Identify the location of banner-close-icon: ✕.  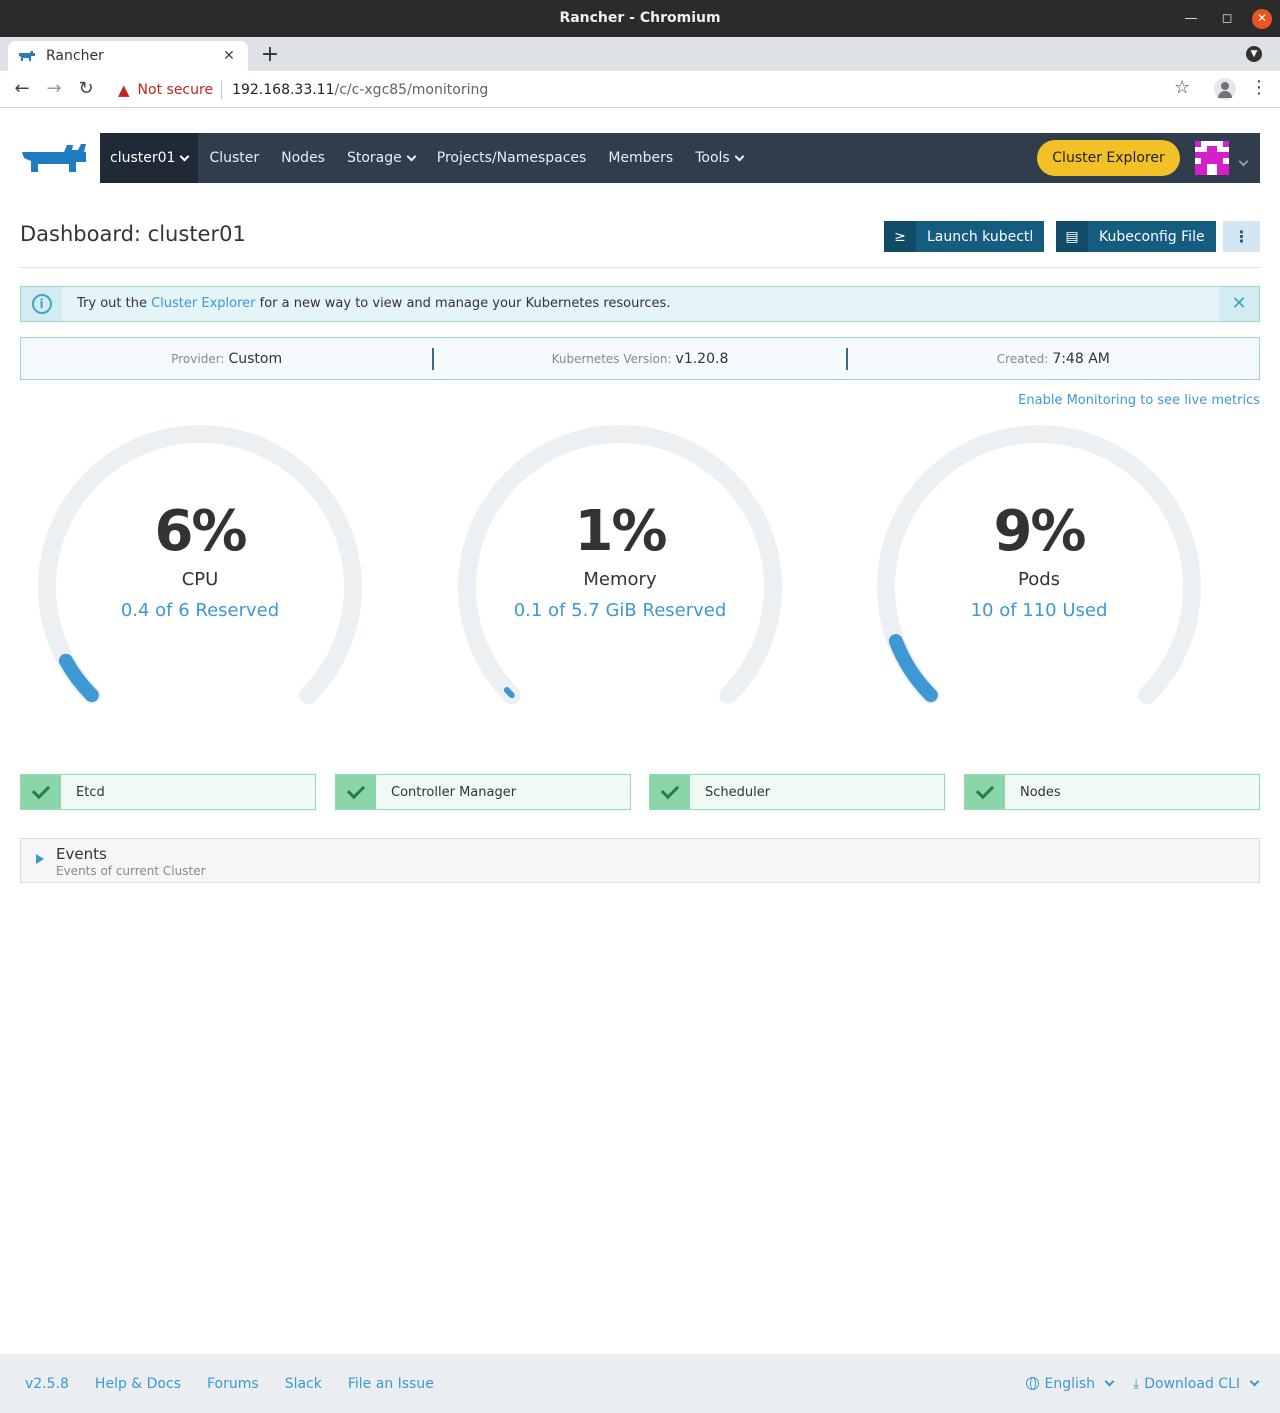
(1239, 304).